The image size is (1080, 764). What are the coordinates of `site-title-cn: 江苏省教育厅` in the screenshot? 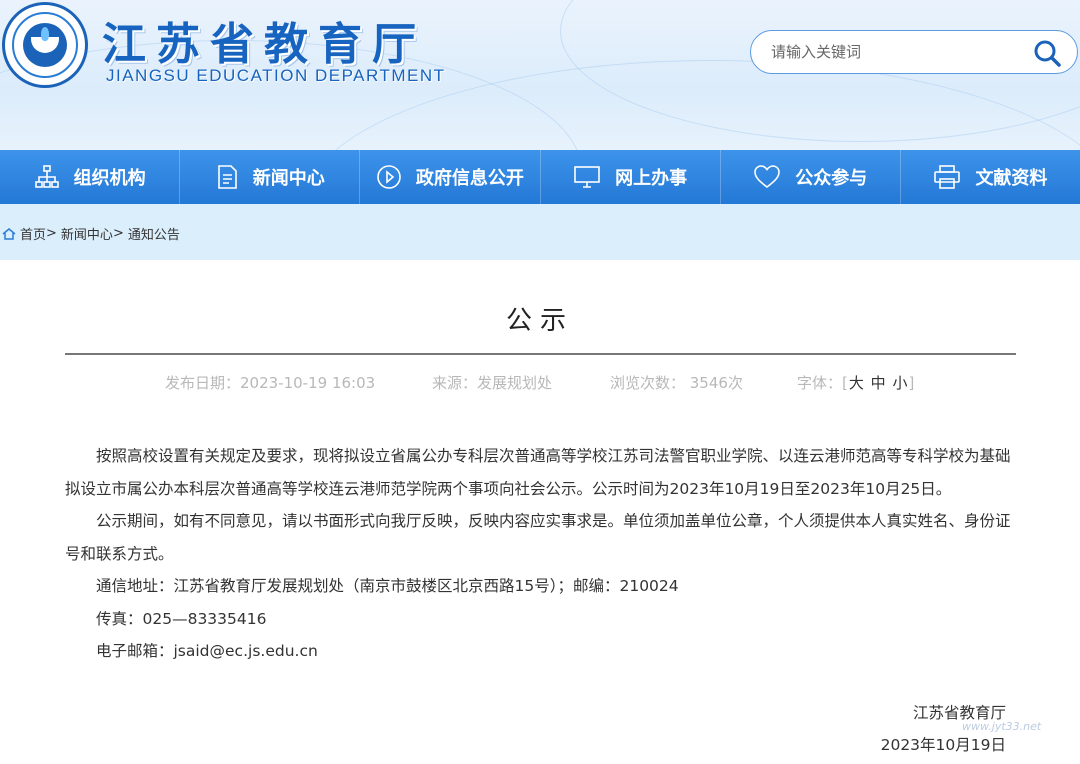 It's located at (264, 44).